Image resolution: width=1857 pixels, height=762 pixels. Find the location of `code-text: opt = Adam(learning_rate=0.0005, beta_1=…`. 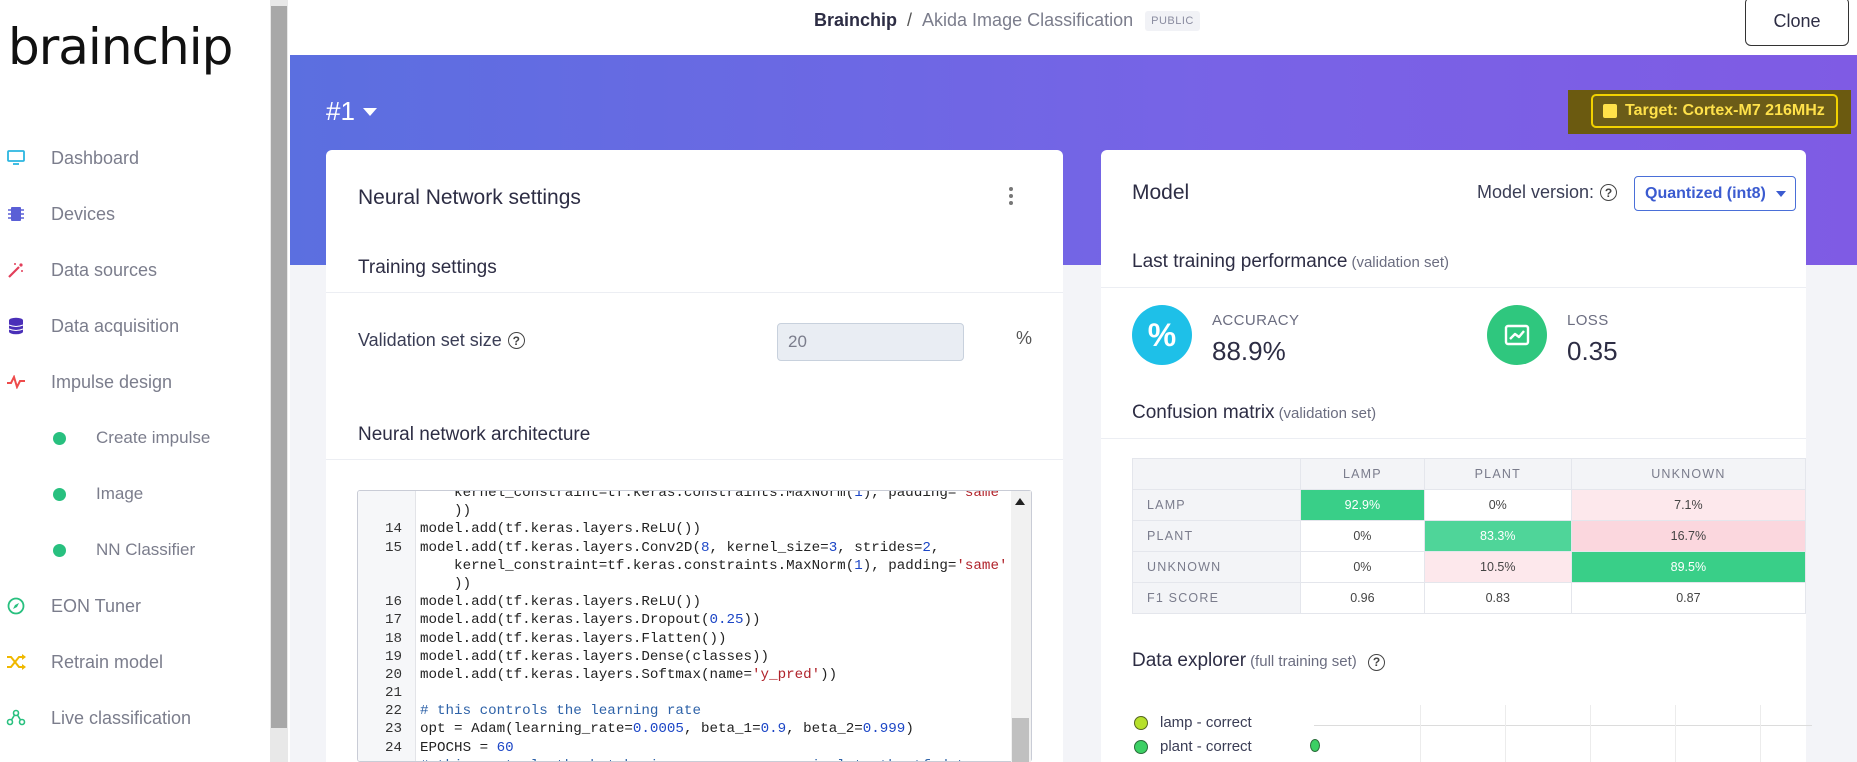

code-text: opt = Adam(learning_rate=0.0005, beta_1=… is located at coordinates (667, 729).